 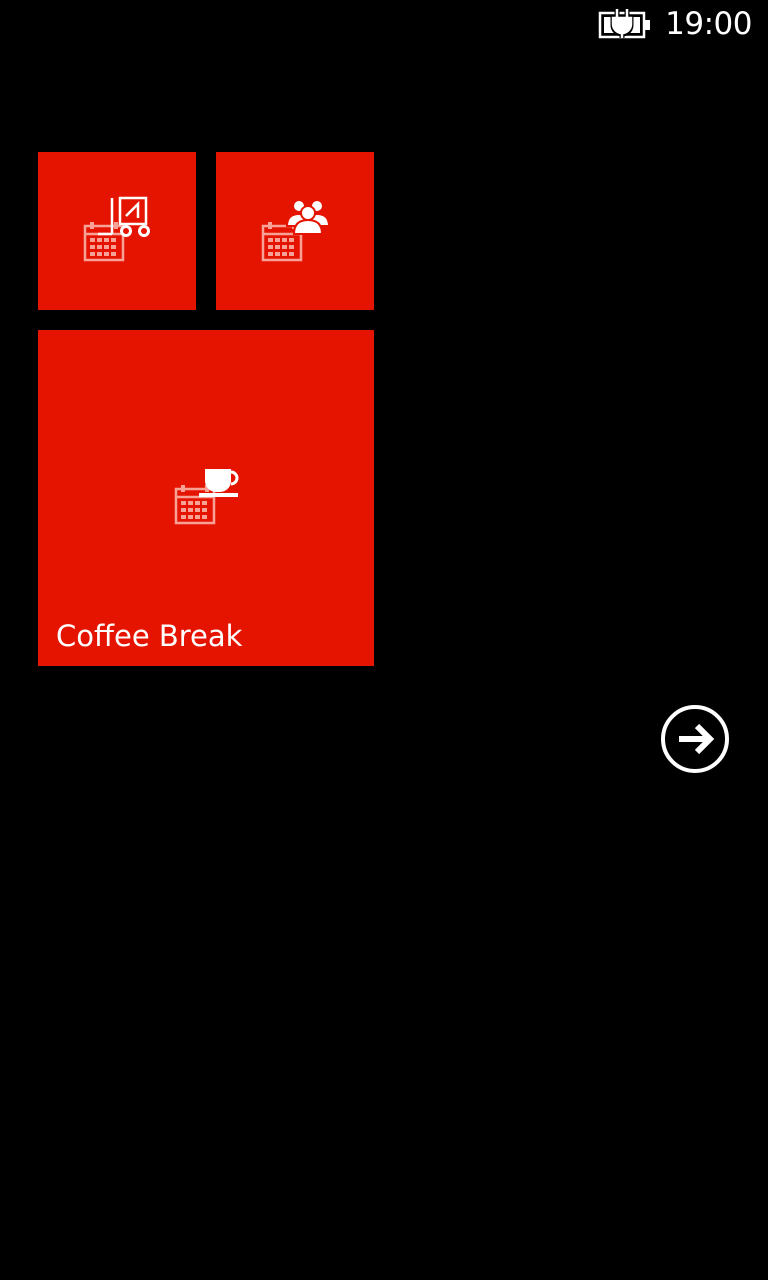 I want to click on battery-charging-icon, so click(x=624, y=24).